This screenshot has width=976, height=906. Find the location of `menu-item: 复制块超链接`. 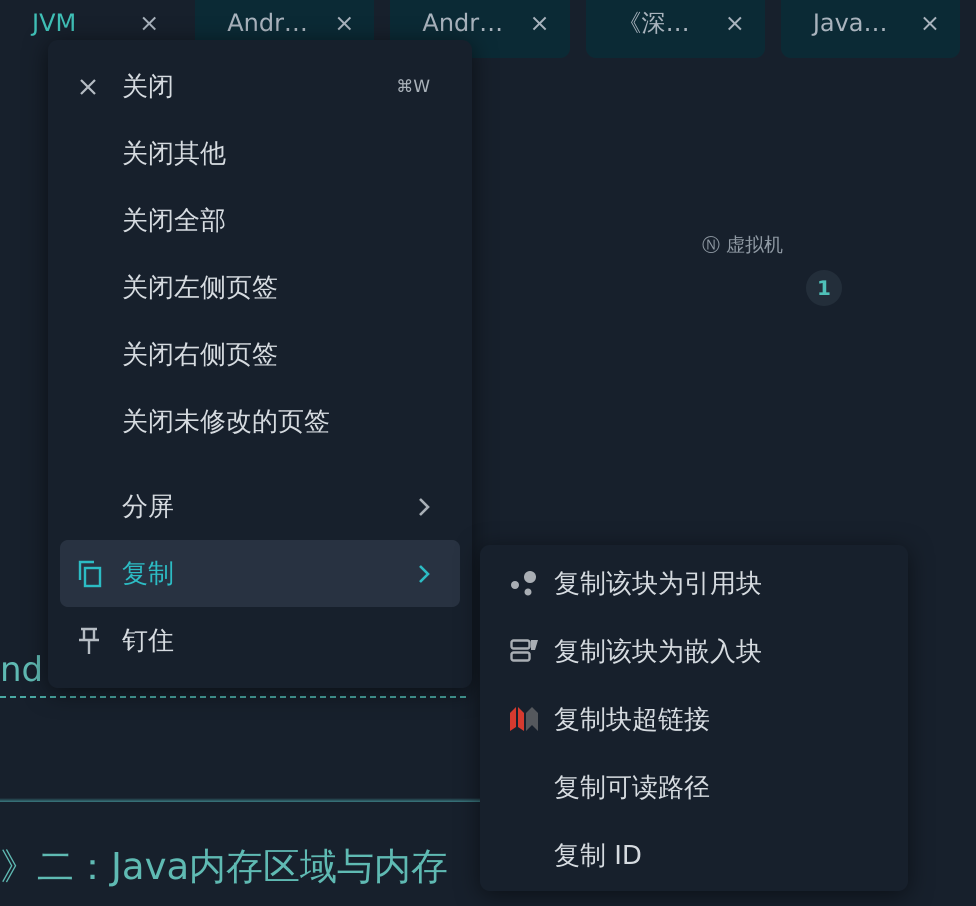

menu-item: 复制块超链接 is located at coordinates (694, 719).